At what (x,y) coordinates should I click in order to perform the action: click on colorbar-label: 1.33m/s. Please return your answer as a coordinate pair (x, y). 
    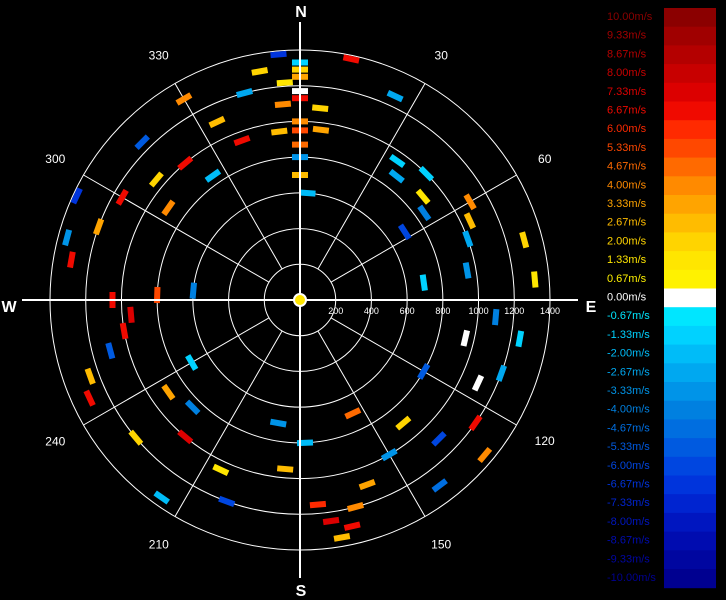
    Looking at the image, I should click on (627, 260).